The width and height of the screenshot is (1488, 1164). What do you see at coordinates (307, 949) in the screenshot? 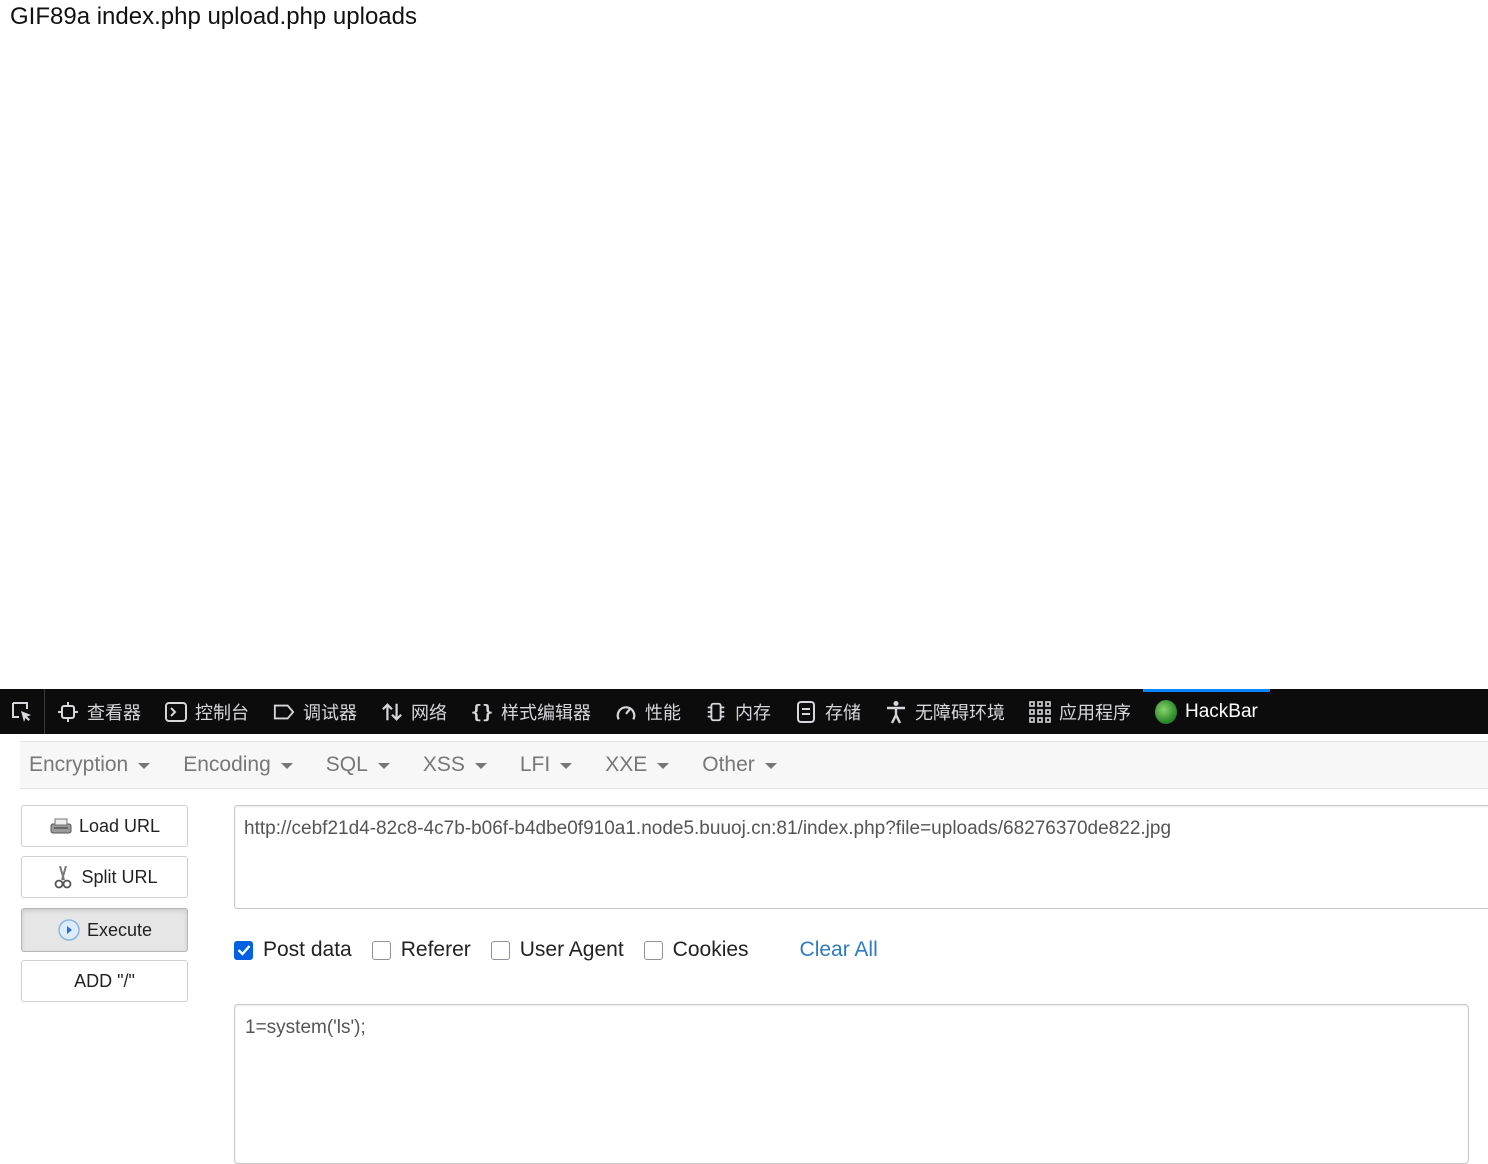
I see `option-label: Post data` at bounding box center [307, 949].